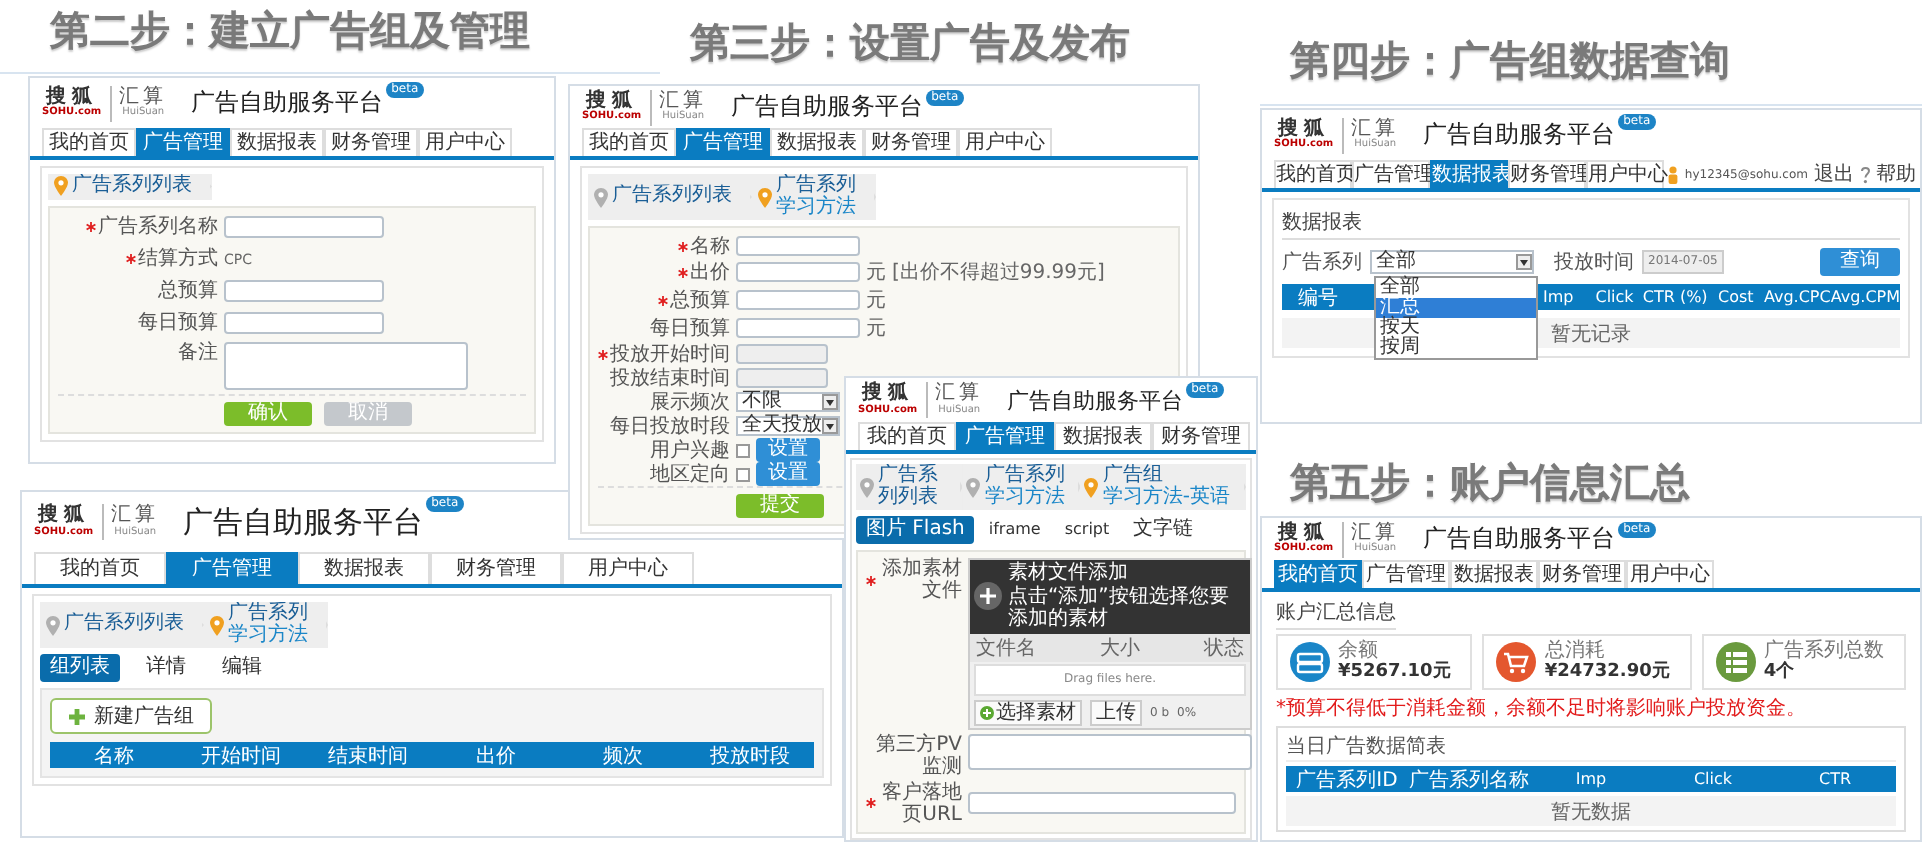 The width and height of the screenshot is (1922, 842). What do you see at coordinates (178, 259) in the screenshot?
I see `field-label: 结算方式` at bounding box center [178, 259].